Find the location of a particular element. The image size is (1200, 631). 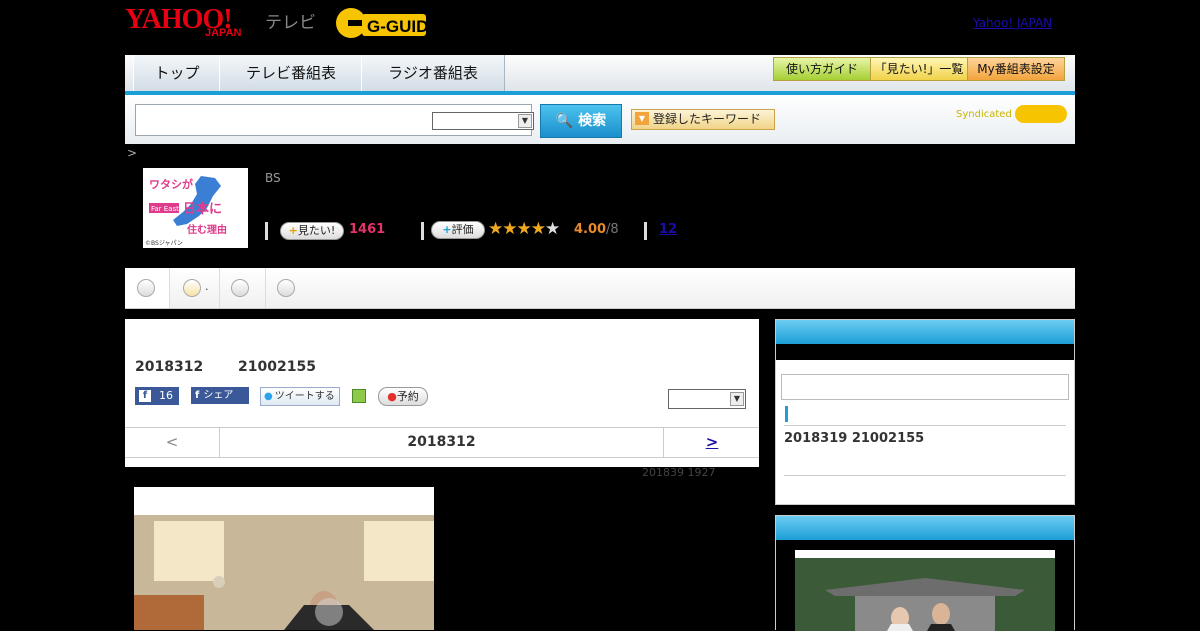

related-photo is located at coordinates (925, 590).